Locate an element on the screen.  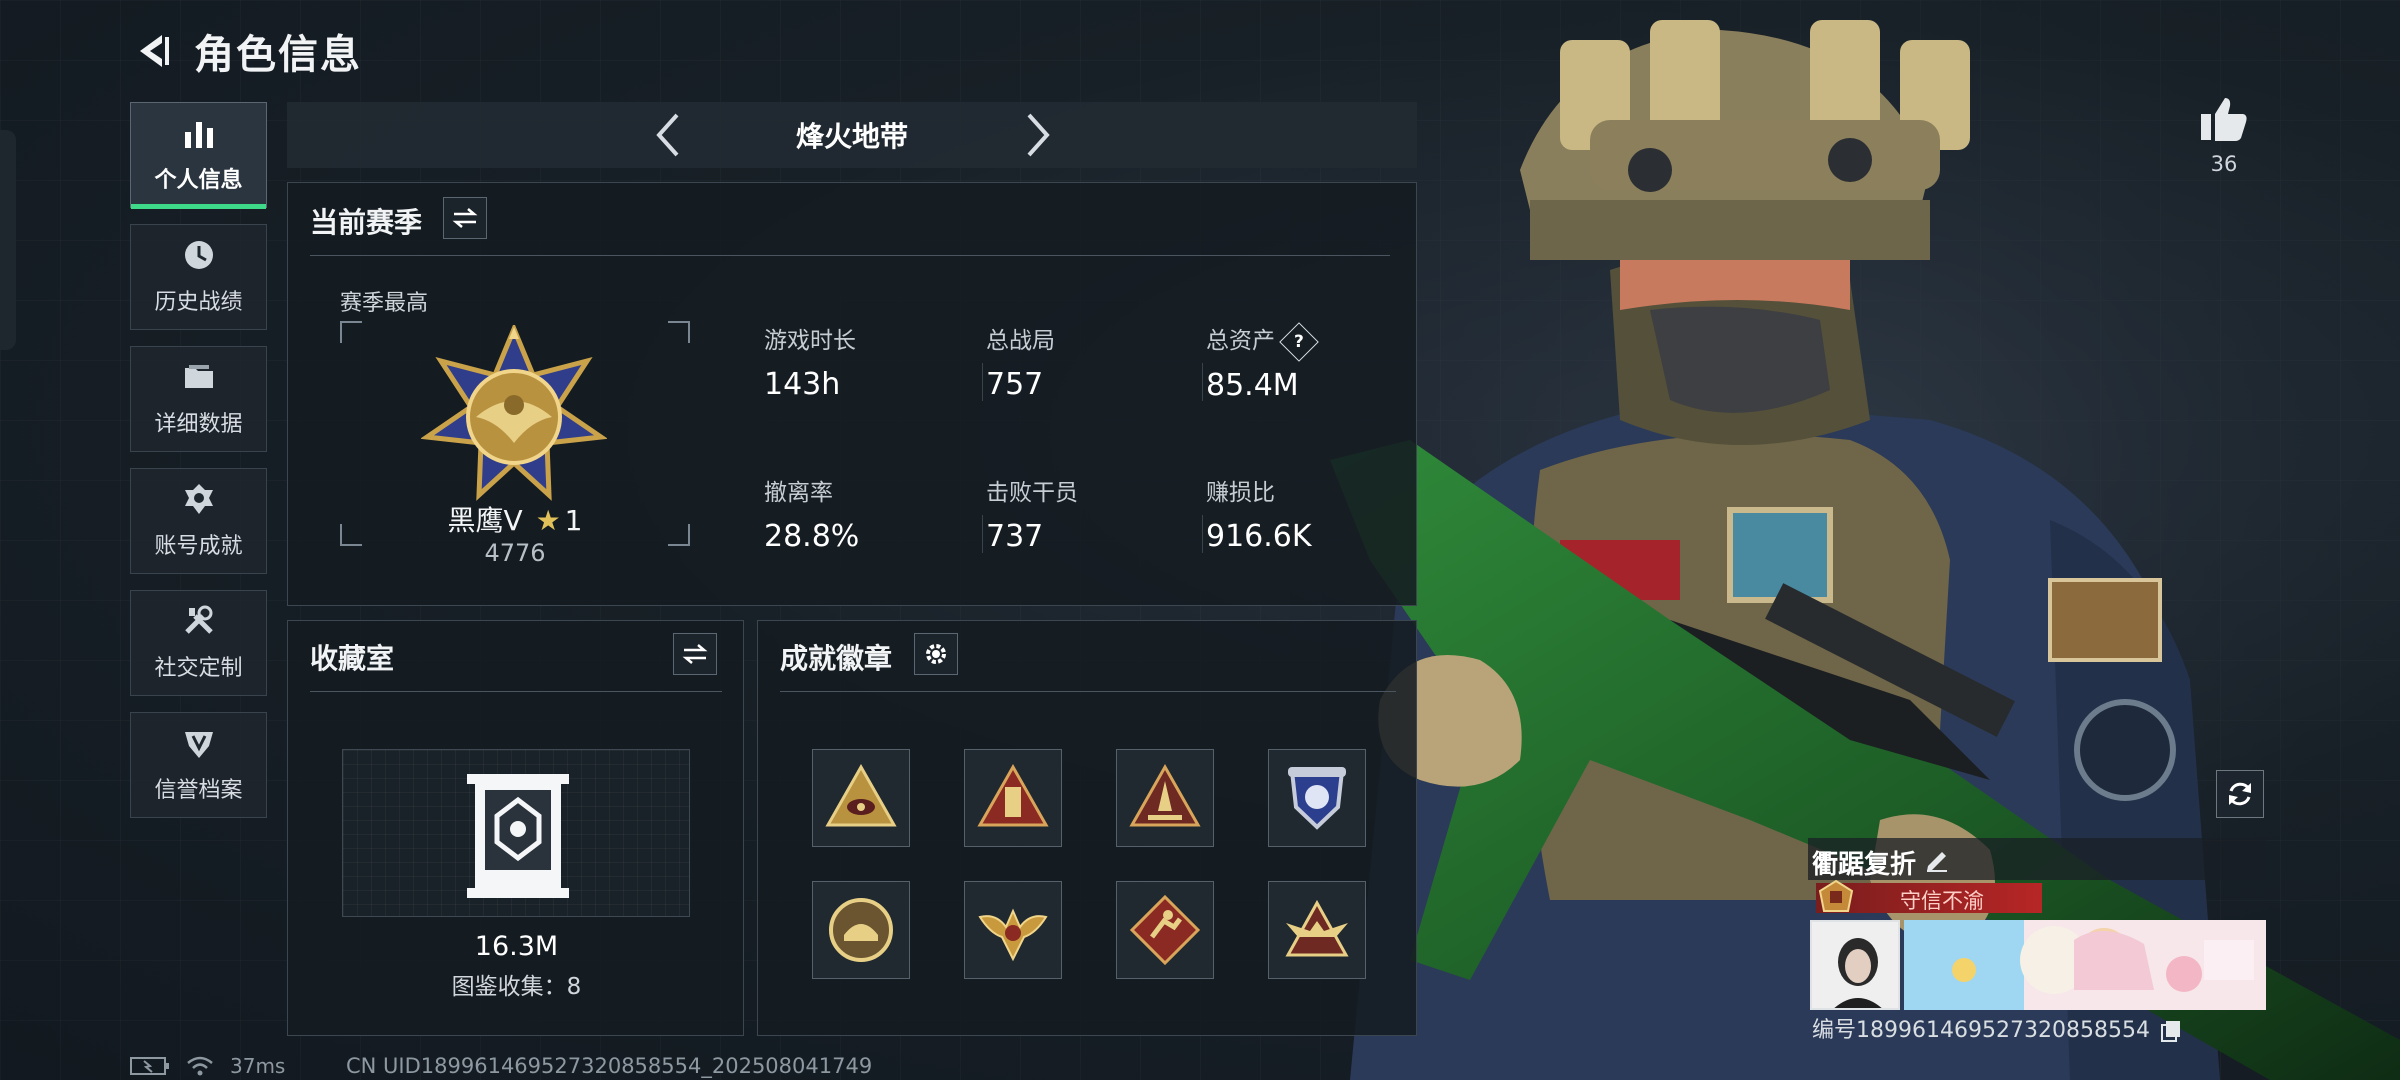
collection-panel: 收藏室 16.3M 图鉴收集：8 is located at coordinates (515, 828).